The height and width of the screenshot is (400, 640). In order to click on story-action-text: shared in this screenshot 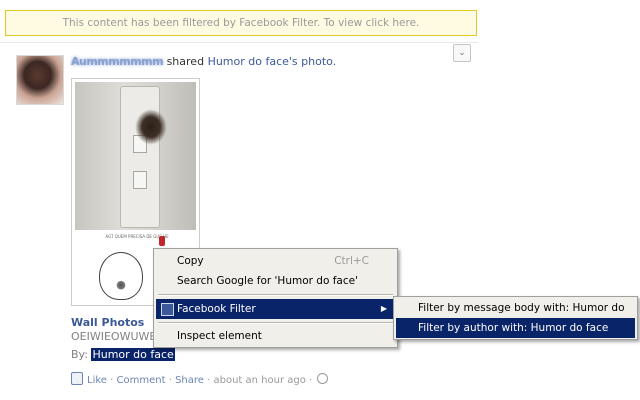, I will do `click(185, 61)`.